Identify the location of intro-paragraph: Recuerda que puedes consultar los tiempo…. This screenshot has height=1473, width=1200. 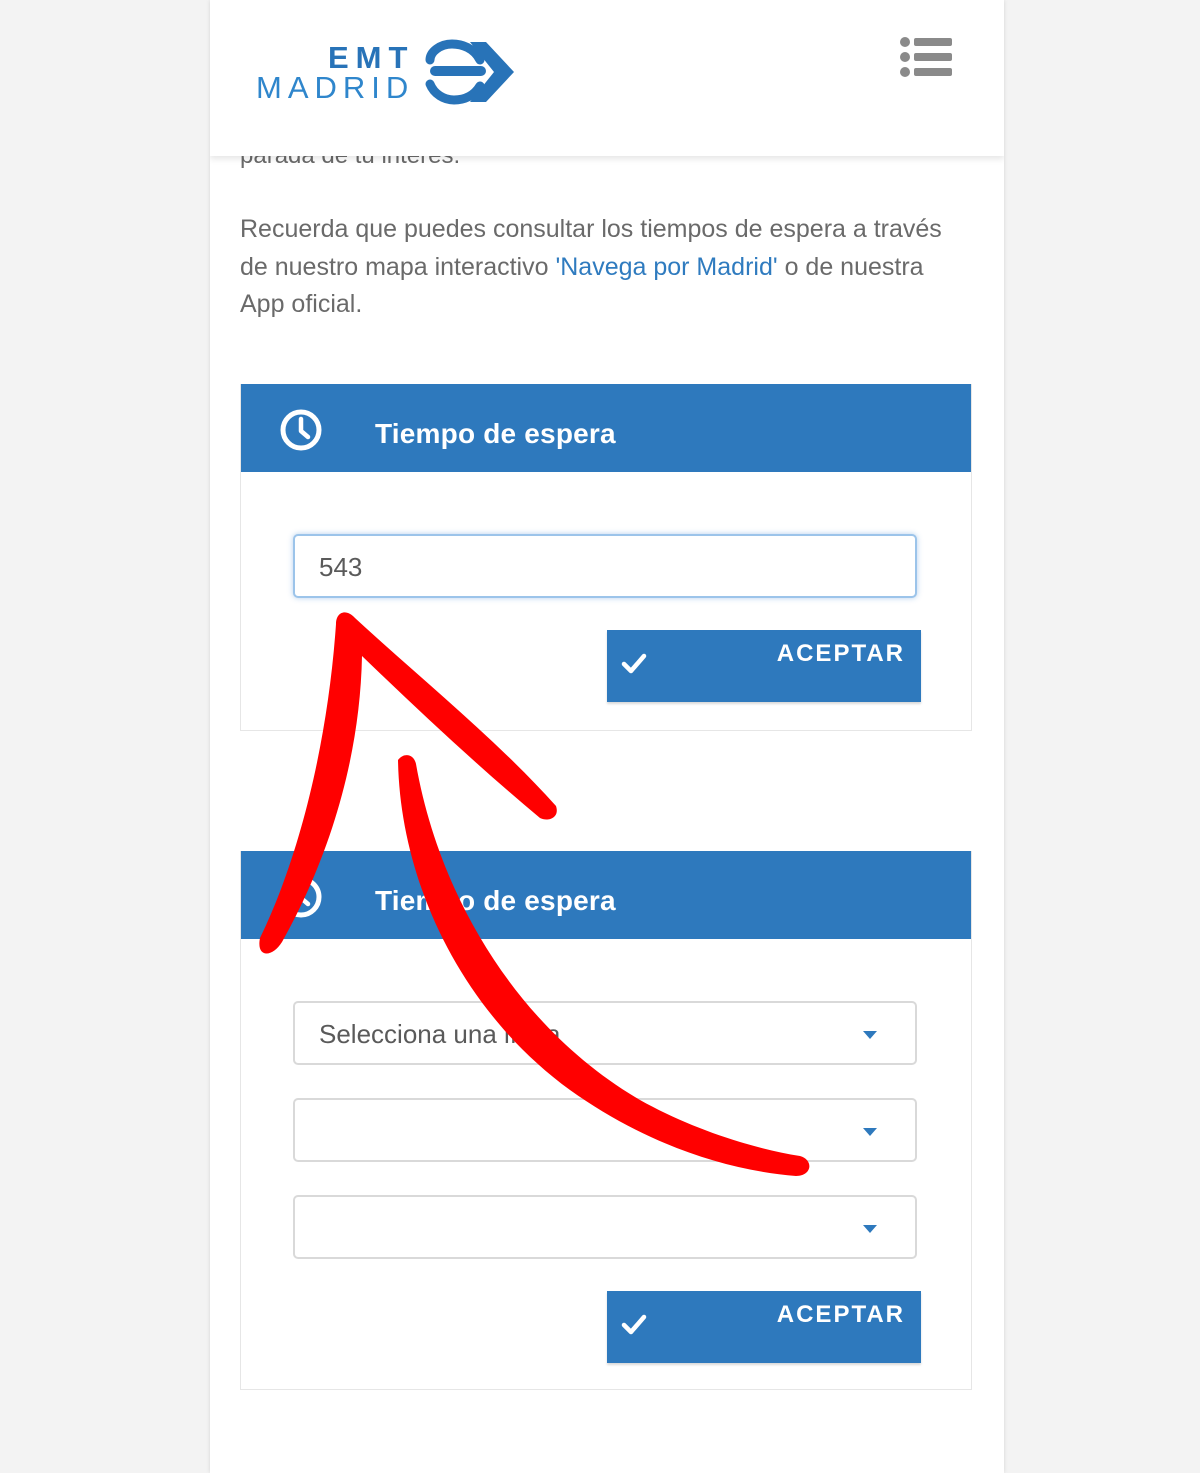
(605, 267).